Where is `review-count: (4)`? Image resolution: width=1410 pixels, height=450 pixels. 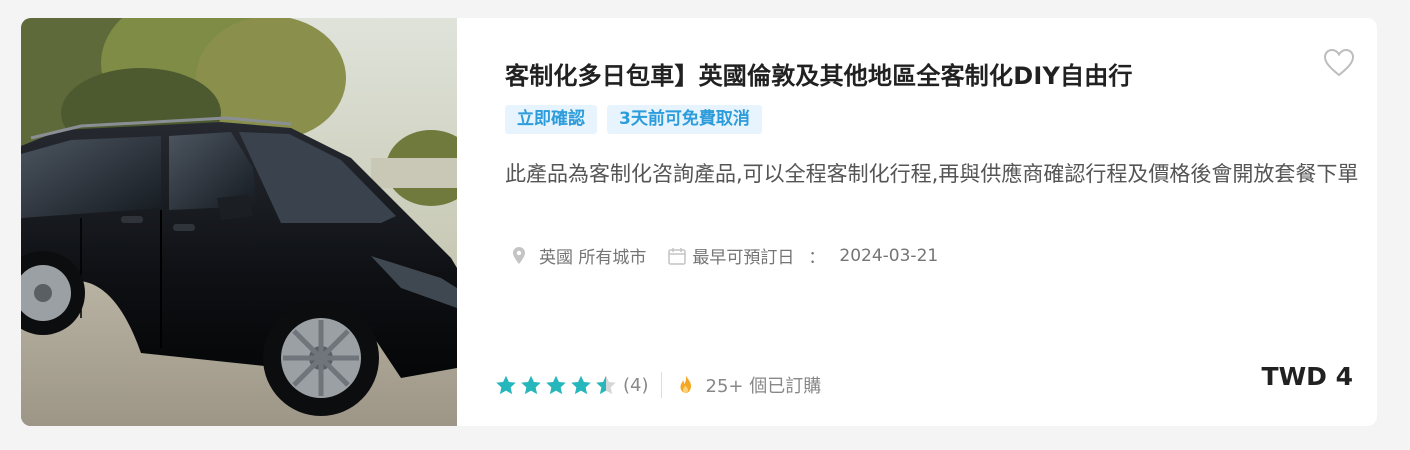 review-count: (4) is located at coordinates (636, 385).